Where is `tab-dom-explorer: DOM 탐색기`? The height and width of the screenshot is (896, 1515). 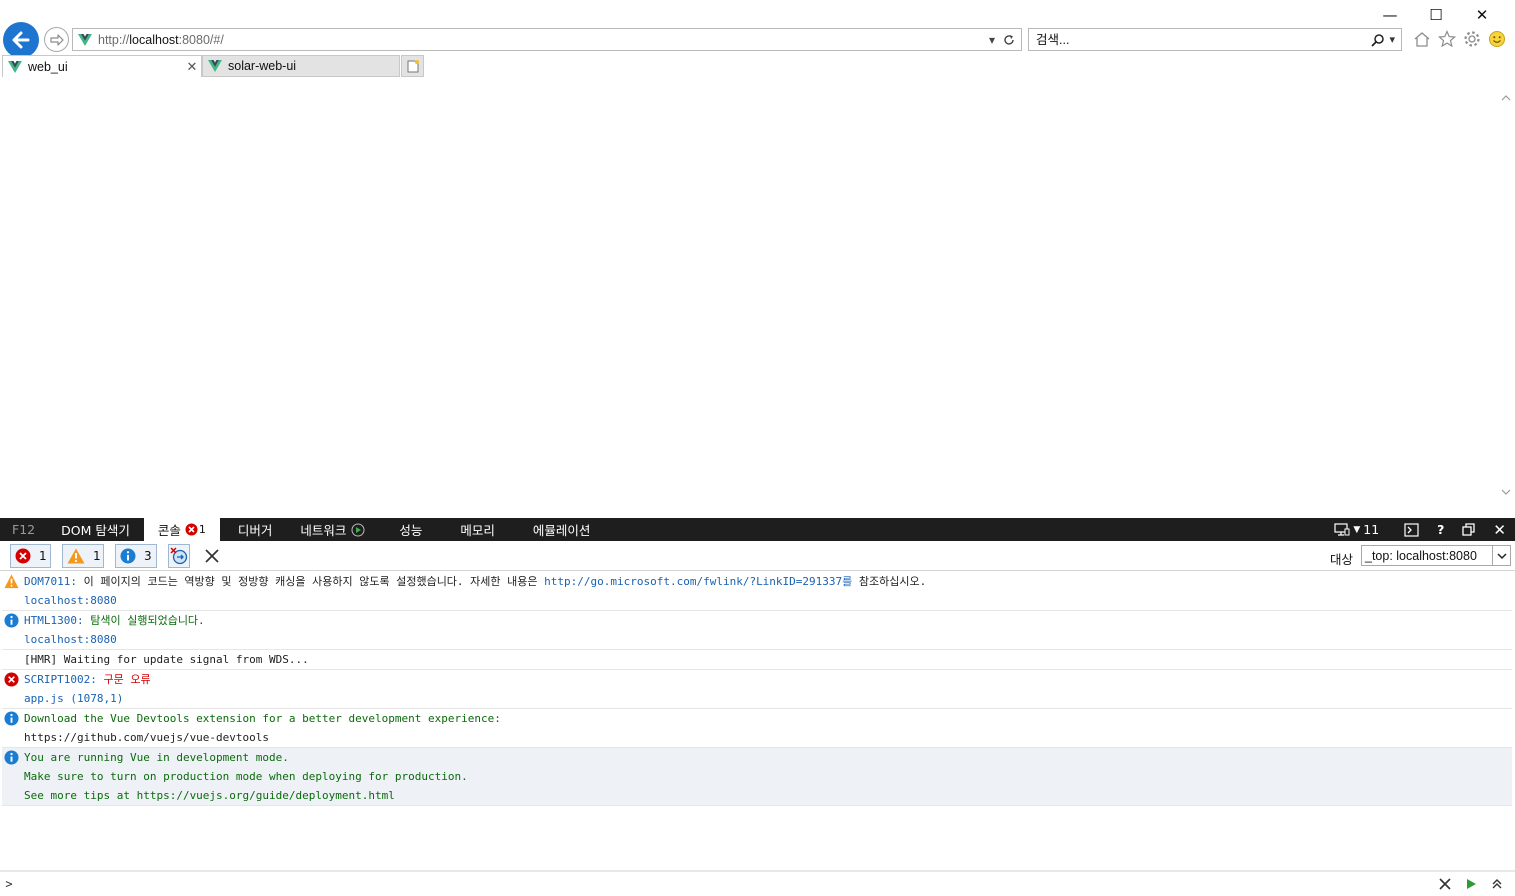
tab-dom-explorer: DOM 탐색기 is located at coordinates (95, 529).